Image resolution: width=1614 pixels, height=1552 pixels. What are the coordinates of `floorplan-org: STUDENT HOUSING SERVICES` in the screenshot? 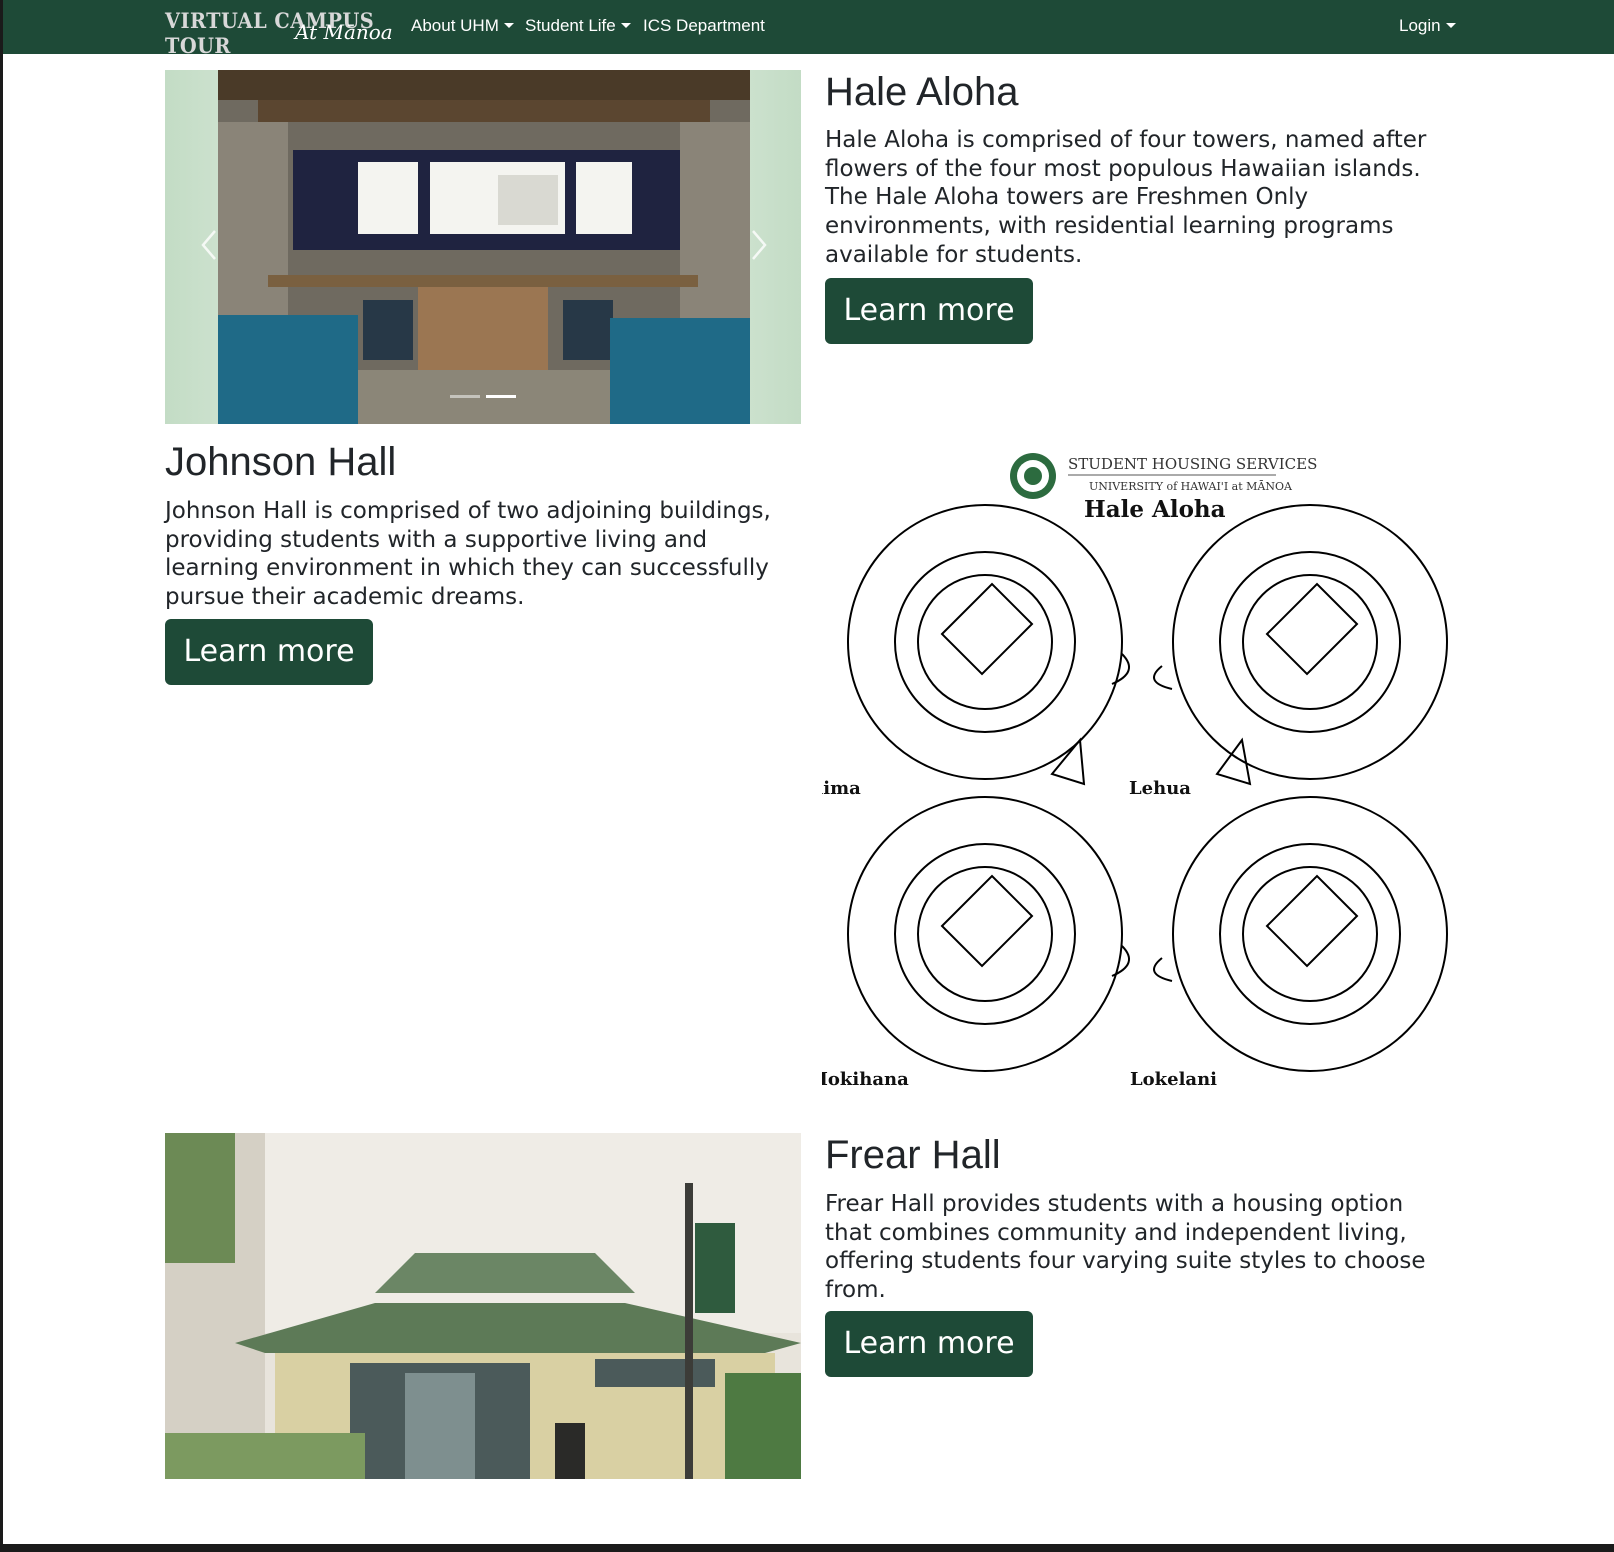 It's located at (1192, 464).